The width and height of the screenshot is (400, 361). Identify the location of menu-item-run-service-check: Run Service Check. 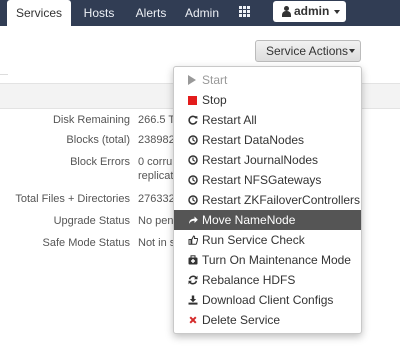
(267, 240).